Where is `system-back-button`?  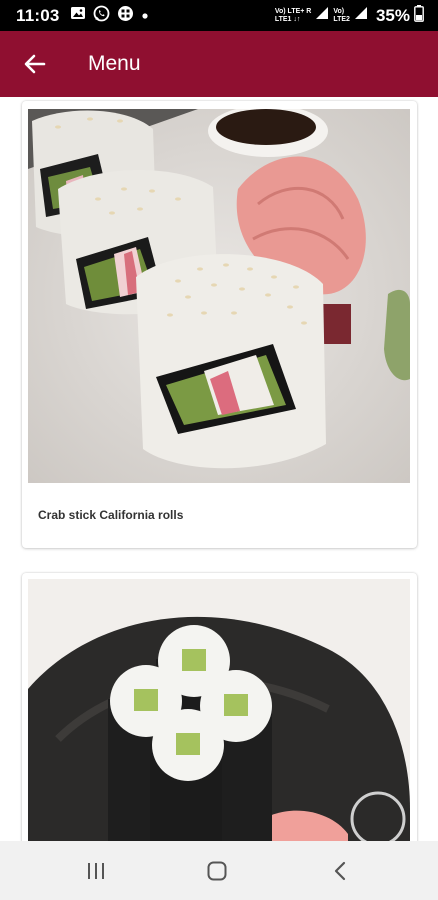 system-back-button is located at coordinates (340, 871).